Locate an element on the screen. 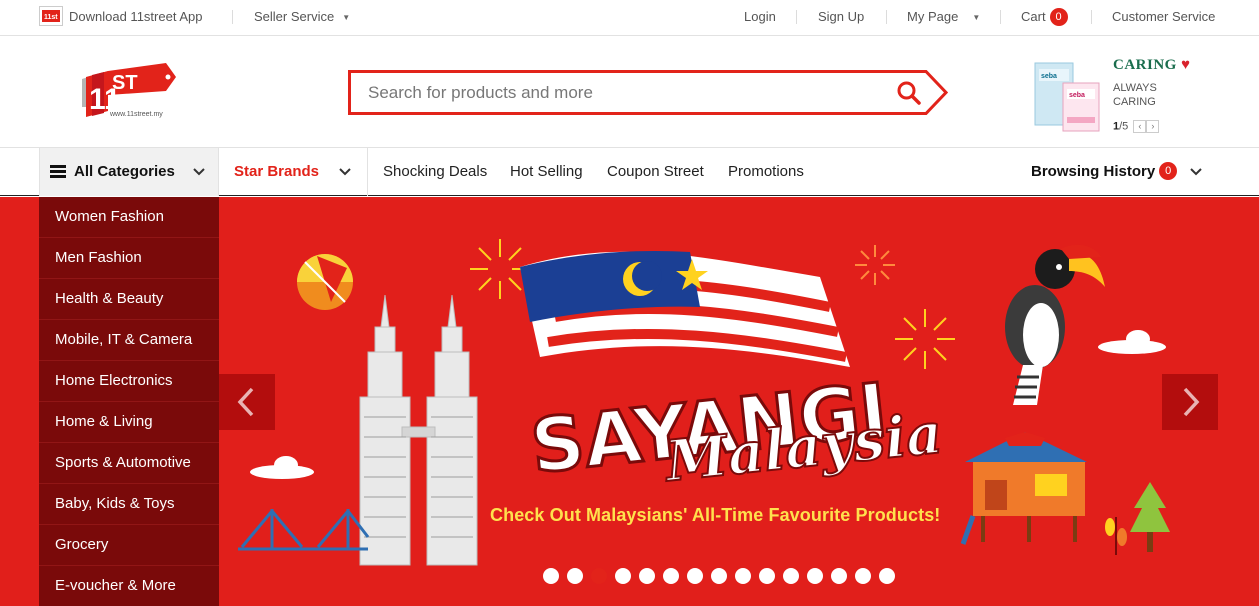 The height and width of the screenshot is (606, 1259). category-item: Home Electronics is located at coordinates (129, 381).